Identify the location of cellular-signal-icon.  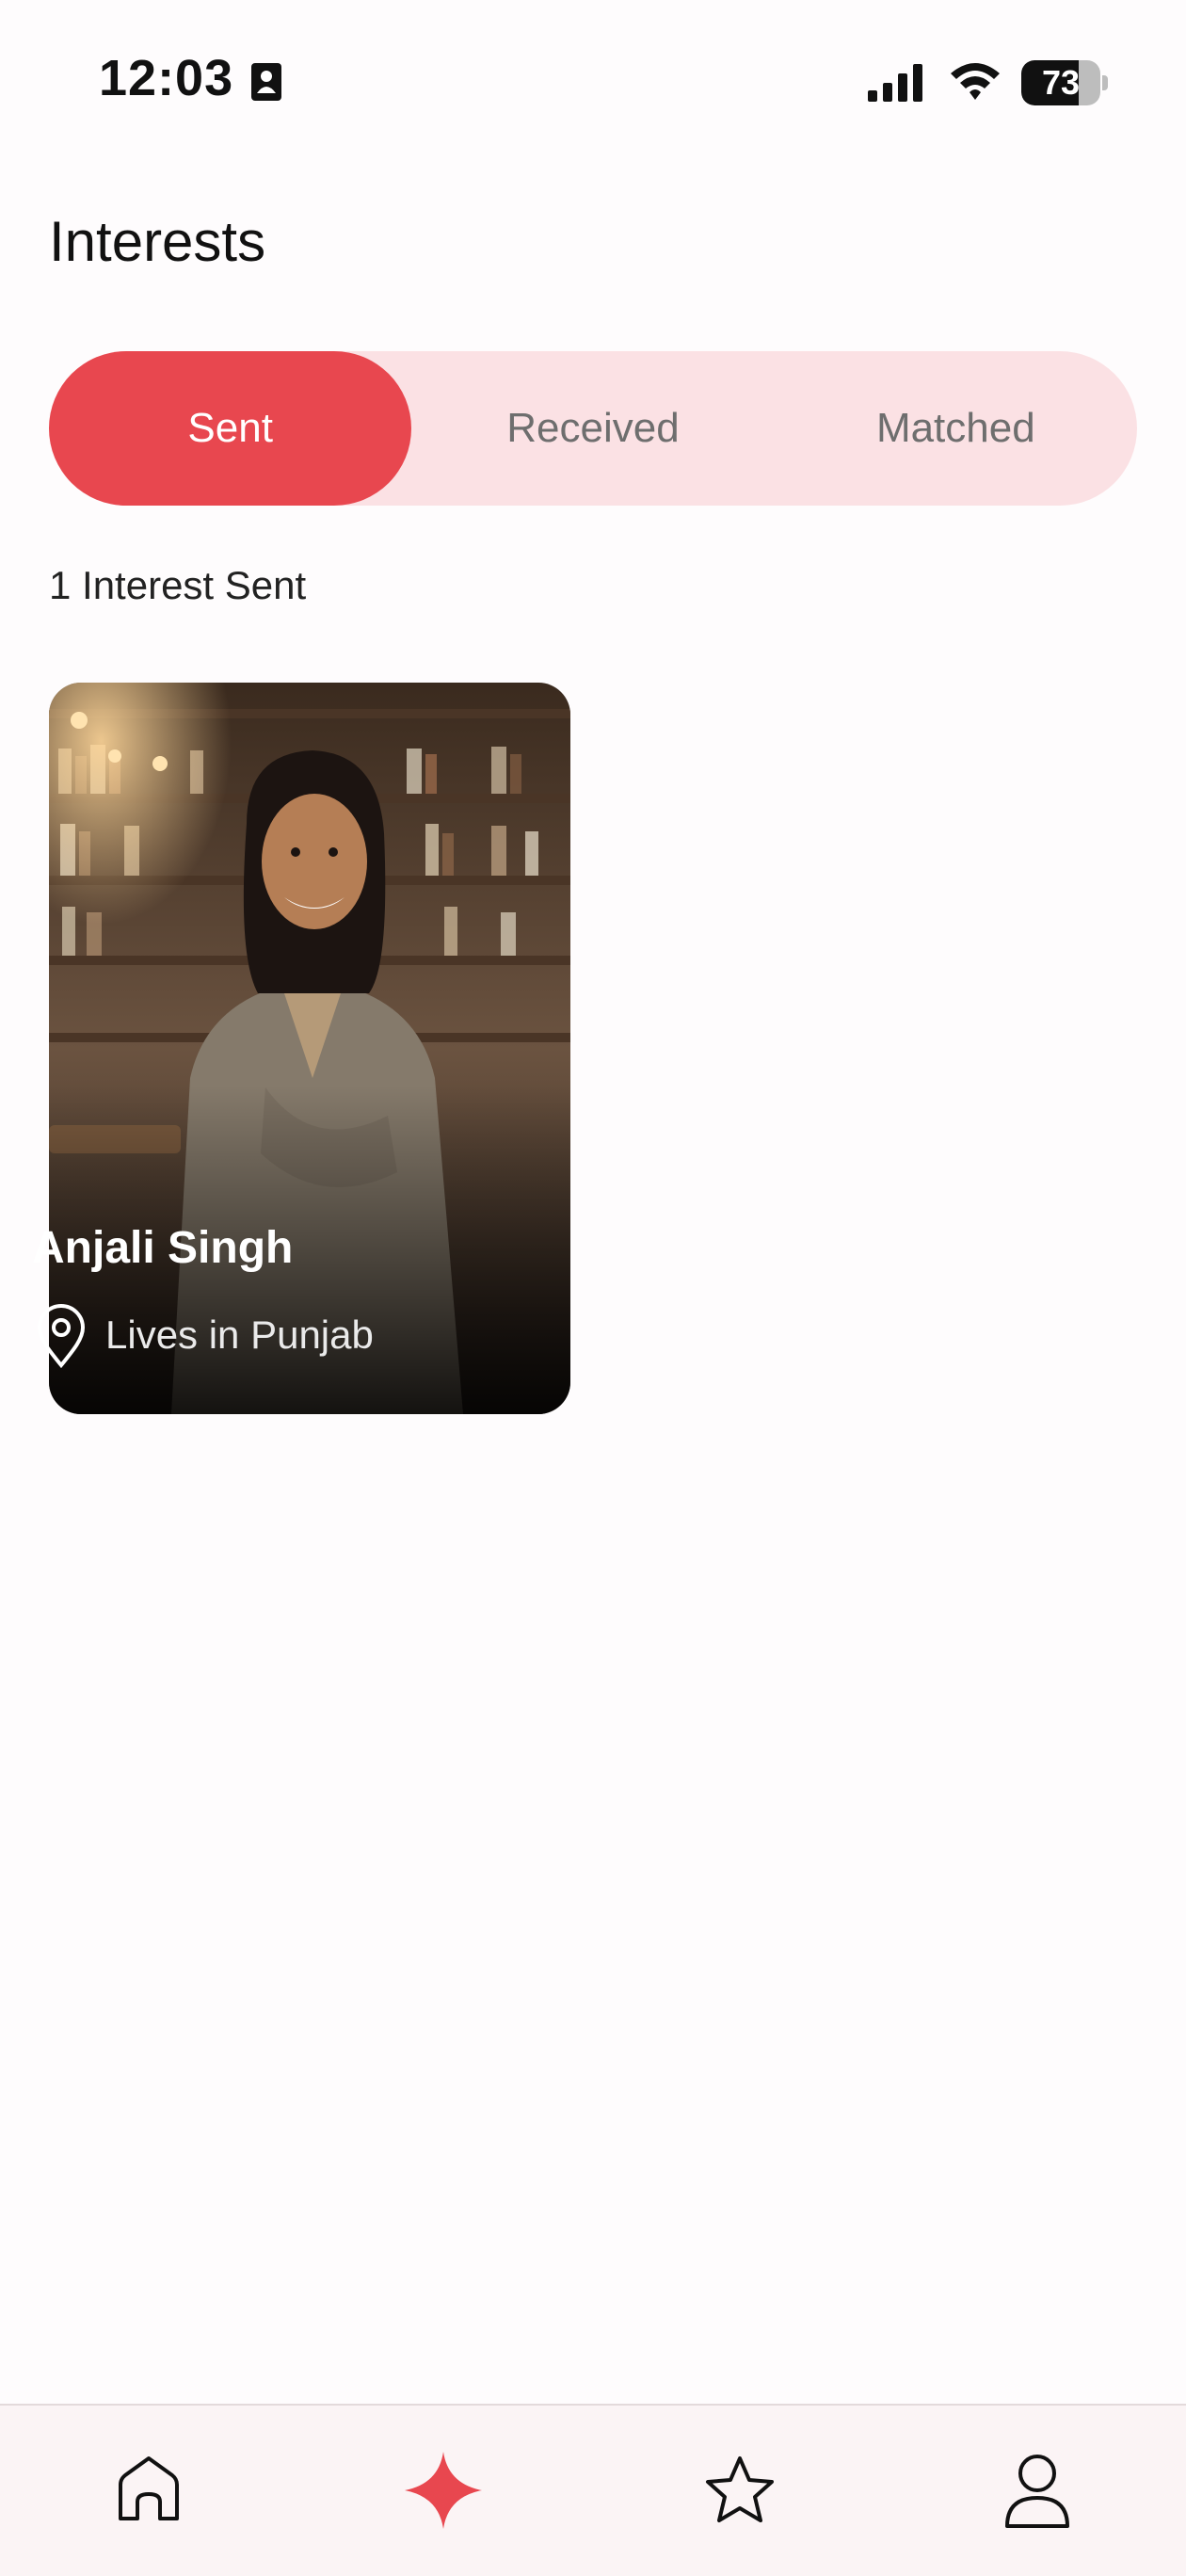
(895, 83).